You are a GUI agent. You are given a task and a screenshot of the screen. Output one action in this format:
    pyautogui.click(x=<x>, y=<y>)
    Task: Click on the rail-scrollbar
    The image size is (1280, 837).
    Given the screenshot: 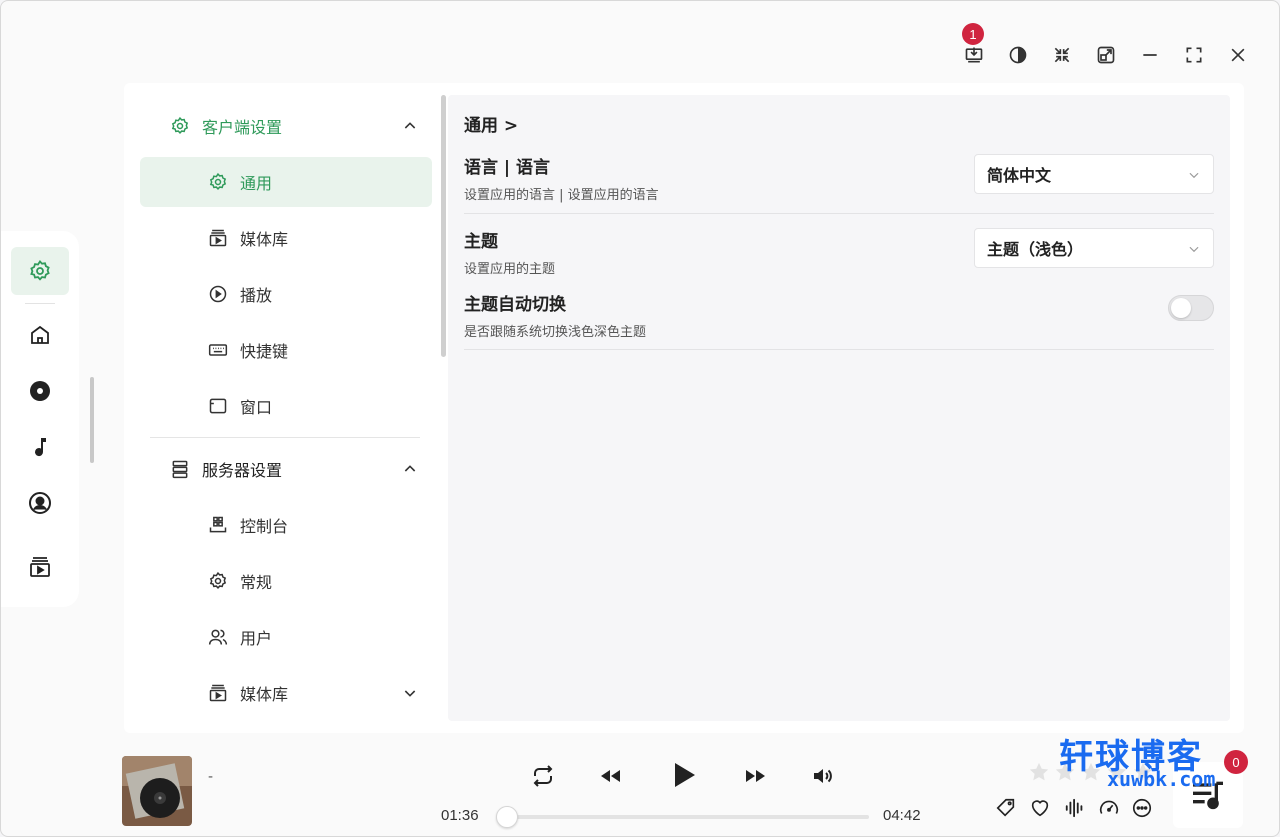 What is the action you would take?
    pyautogui.click(x=92, y=420)
    